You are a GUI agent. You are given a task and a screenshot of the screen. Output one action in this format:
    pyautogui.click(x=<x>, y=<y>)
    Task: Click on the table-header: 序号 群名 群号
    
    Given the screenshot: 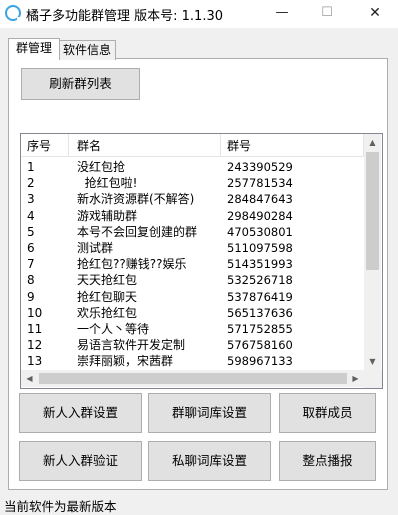 What is the action you would take?
    pyautogui.click(x=192, y=145)
    